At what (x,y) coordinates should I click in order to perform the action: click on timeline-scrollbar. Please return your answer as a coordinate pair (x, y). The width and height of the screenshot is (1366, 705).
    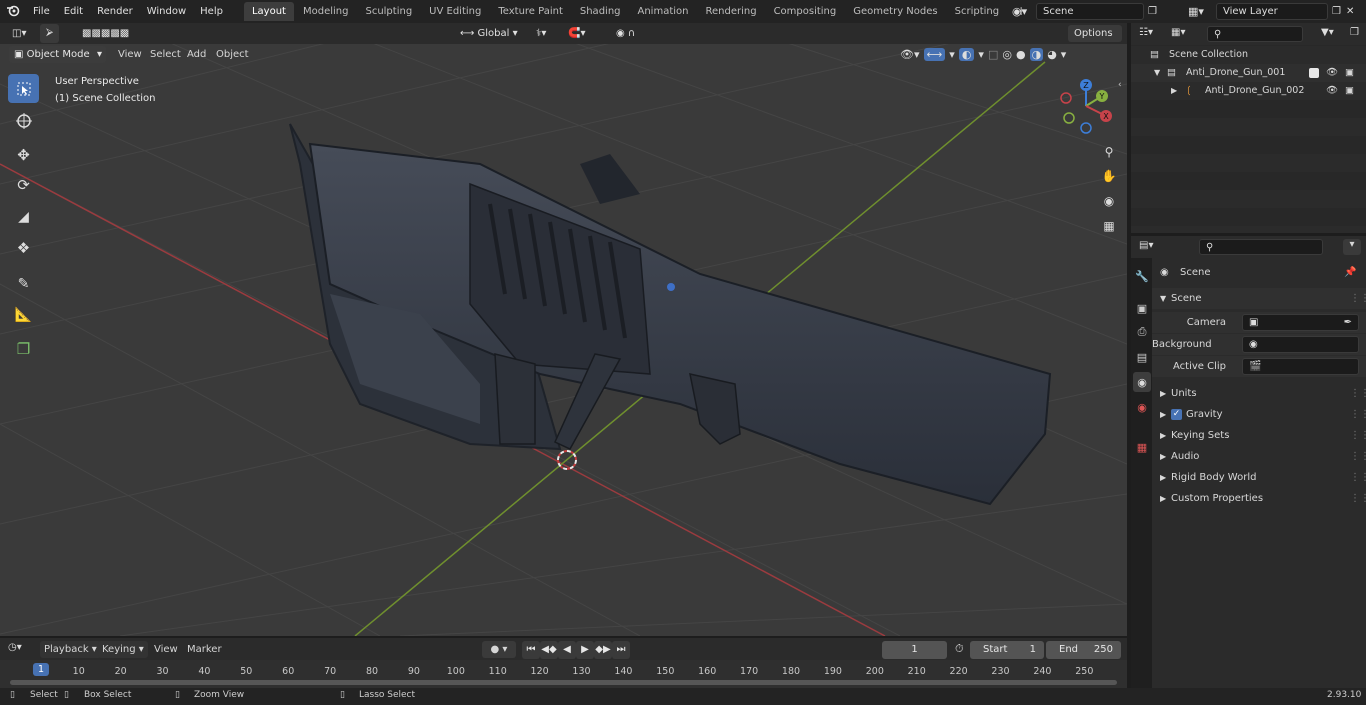
    Looking at the image, I should click on (563, 682).